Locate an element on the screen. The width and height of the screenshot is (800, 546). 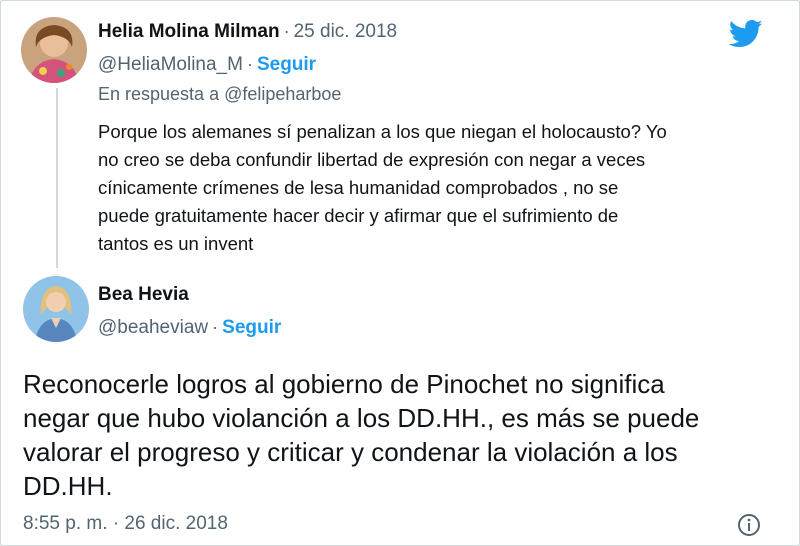
avatar-bea is located at coordinates (56, 309).